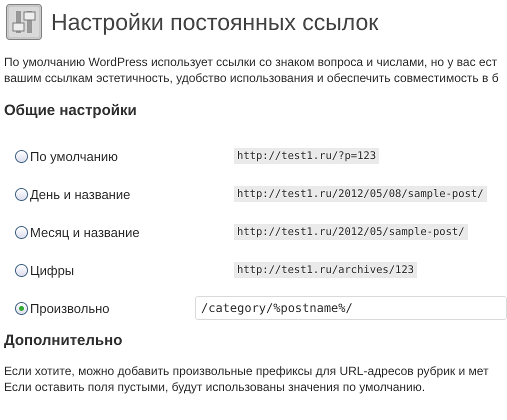 The height and width of the screenshot is (420, 507). I want to click on url-example: http://test1.ru/?p=123, so click(307, 156).